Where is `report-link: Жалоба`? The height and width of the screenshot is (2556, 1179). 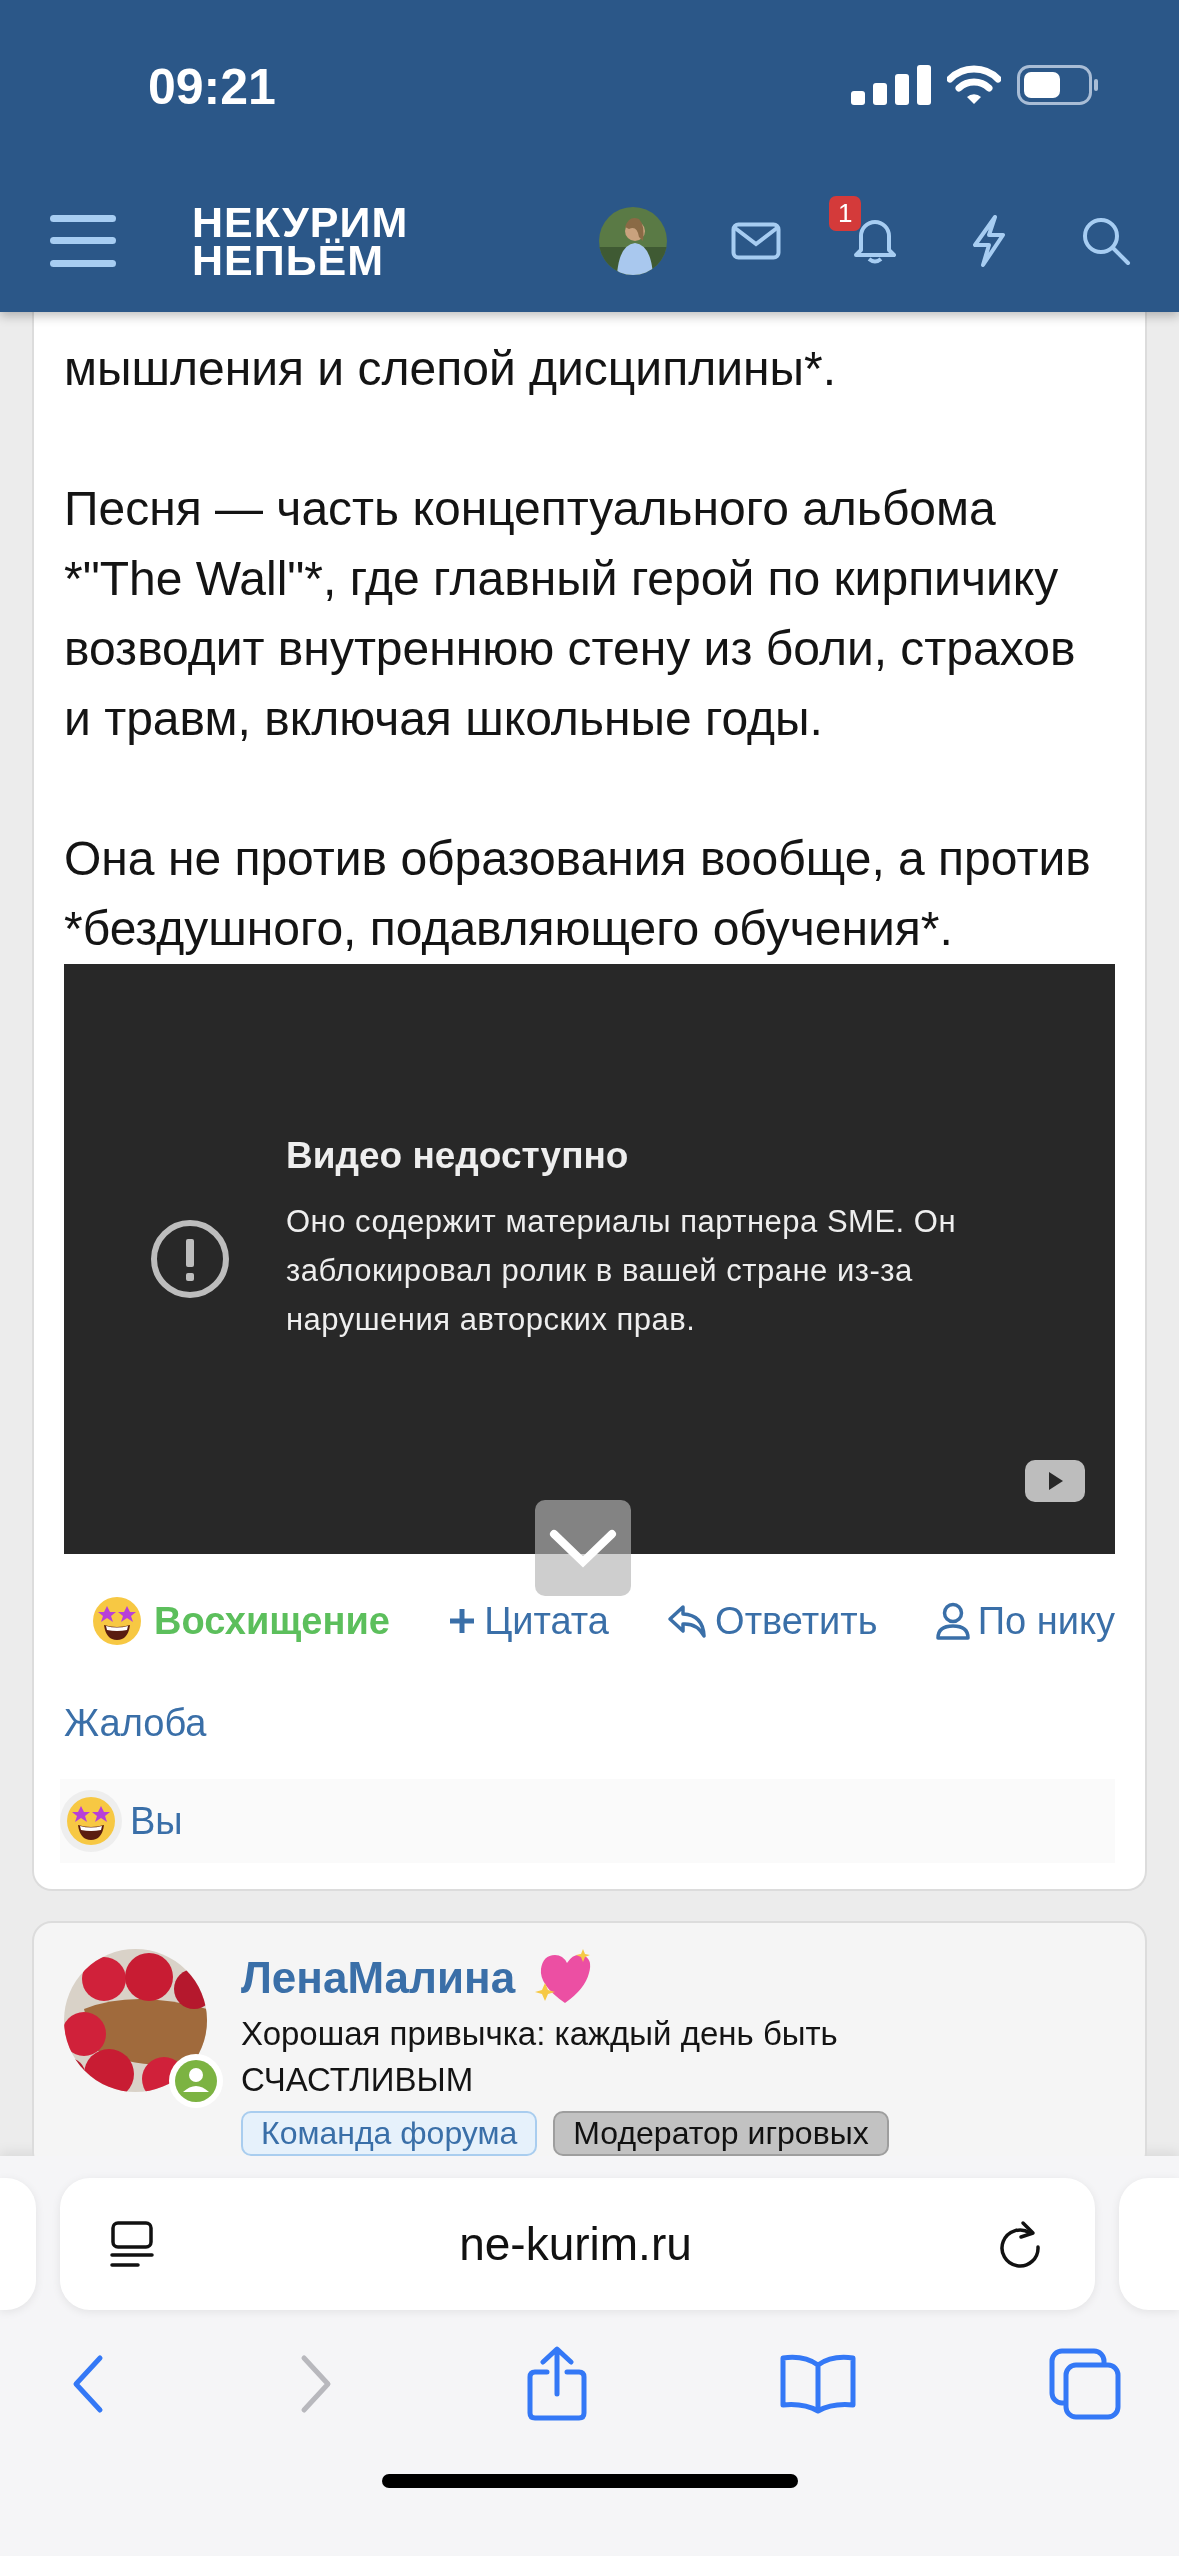 report-link: Жалоба is located at coordinates (135, 1723).